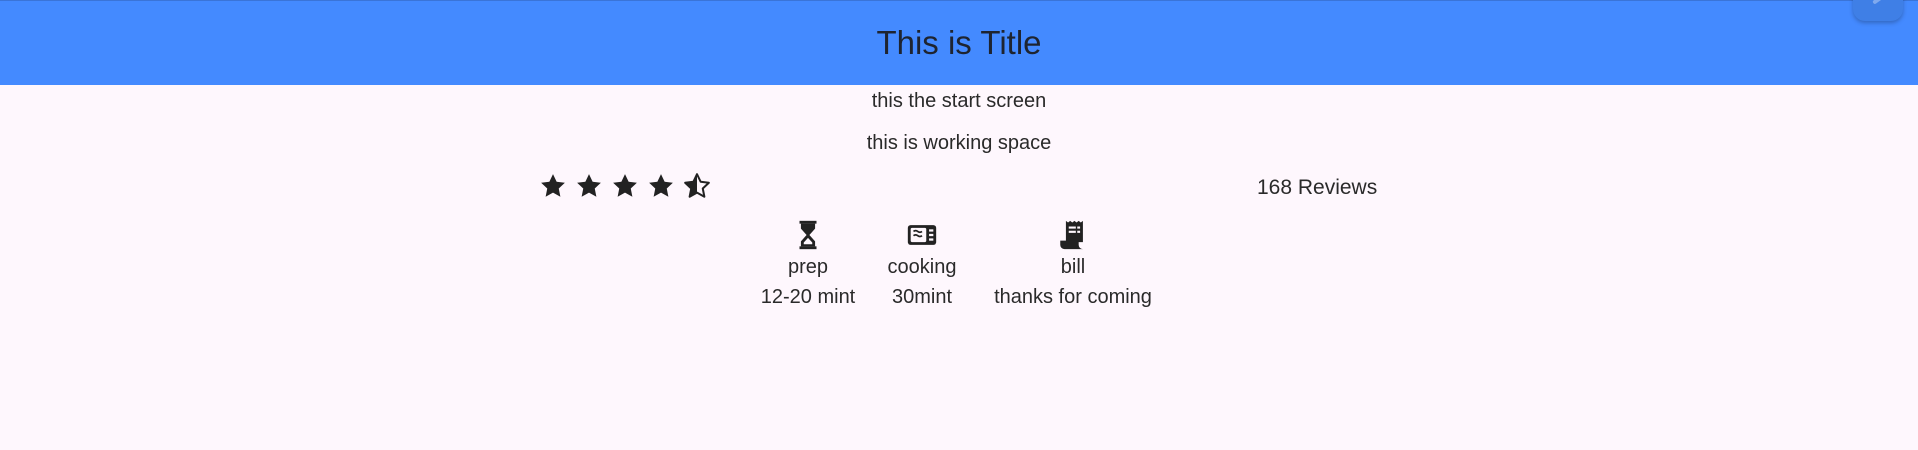  I want to click on star-half-icon, so click(697, 185).